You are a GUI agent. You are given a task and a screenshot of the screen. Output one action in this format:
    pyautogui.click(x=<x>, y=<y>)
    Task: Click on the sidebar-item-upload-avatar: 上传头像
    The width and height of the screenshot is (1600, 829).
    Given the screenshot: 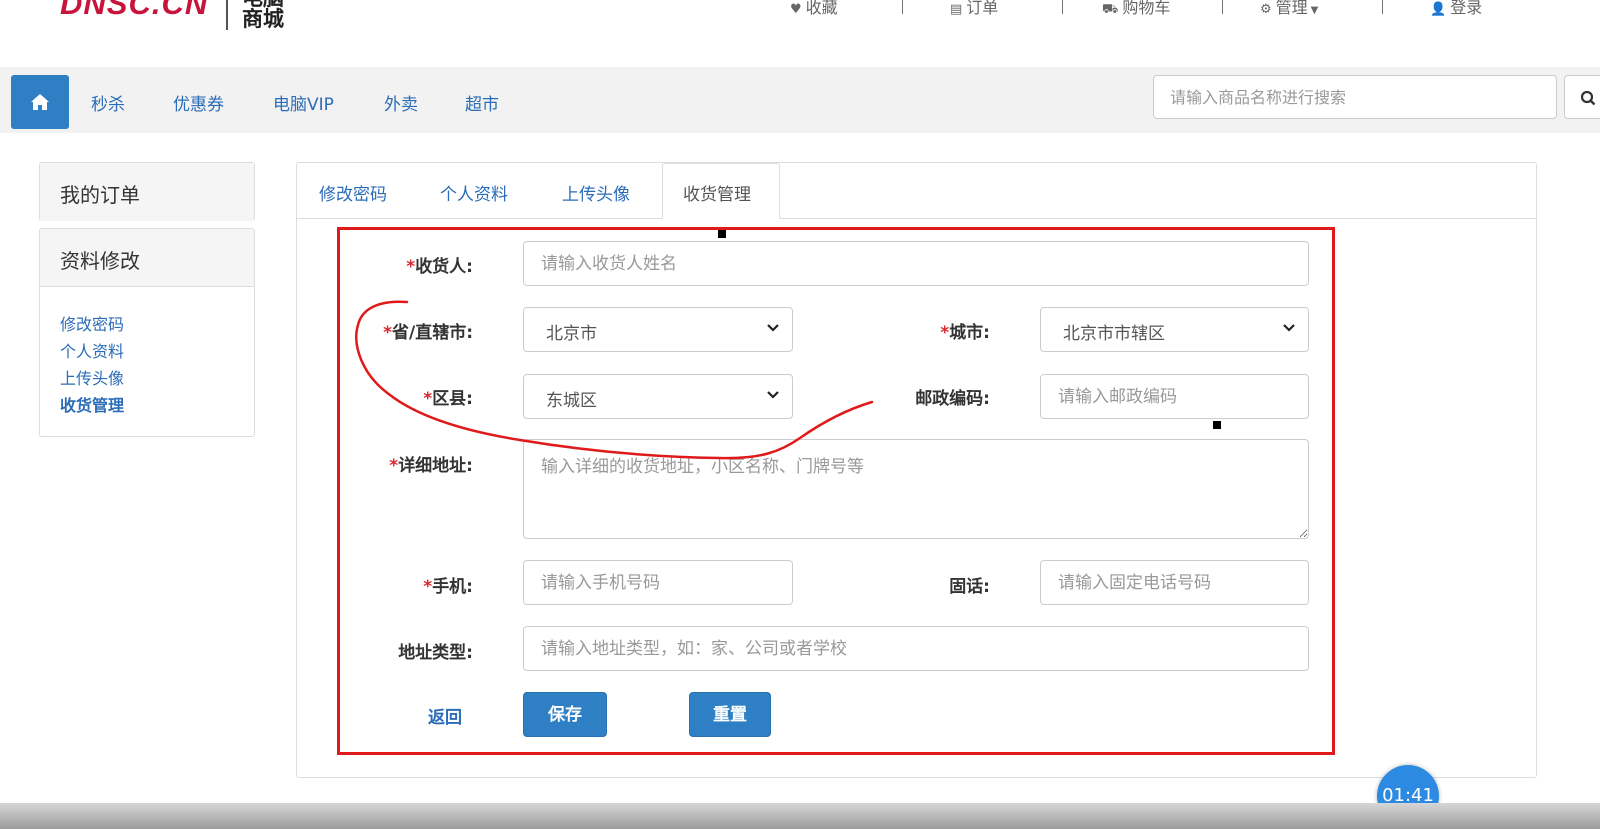 What is the action you would take?
    pyautogui.click(x=92, y=377)
    